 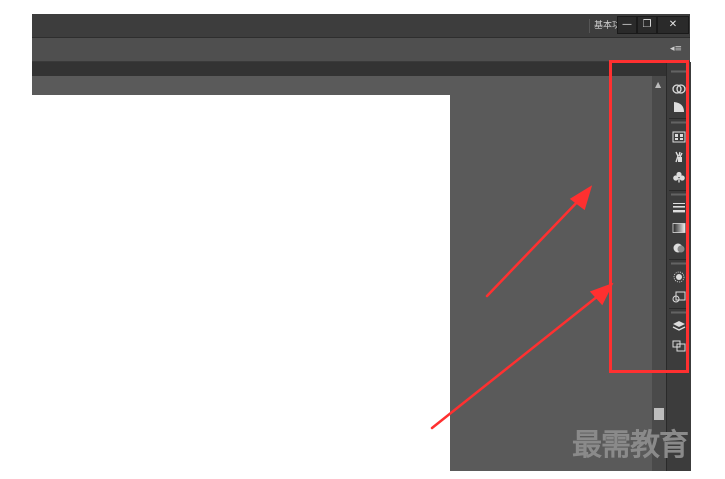 What do you see at coordinates (601, 294) in the screenshot?
I see `arrow-lower-head` at bounding box center [601, 294].